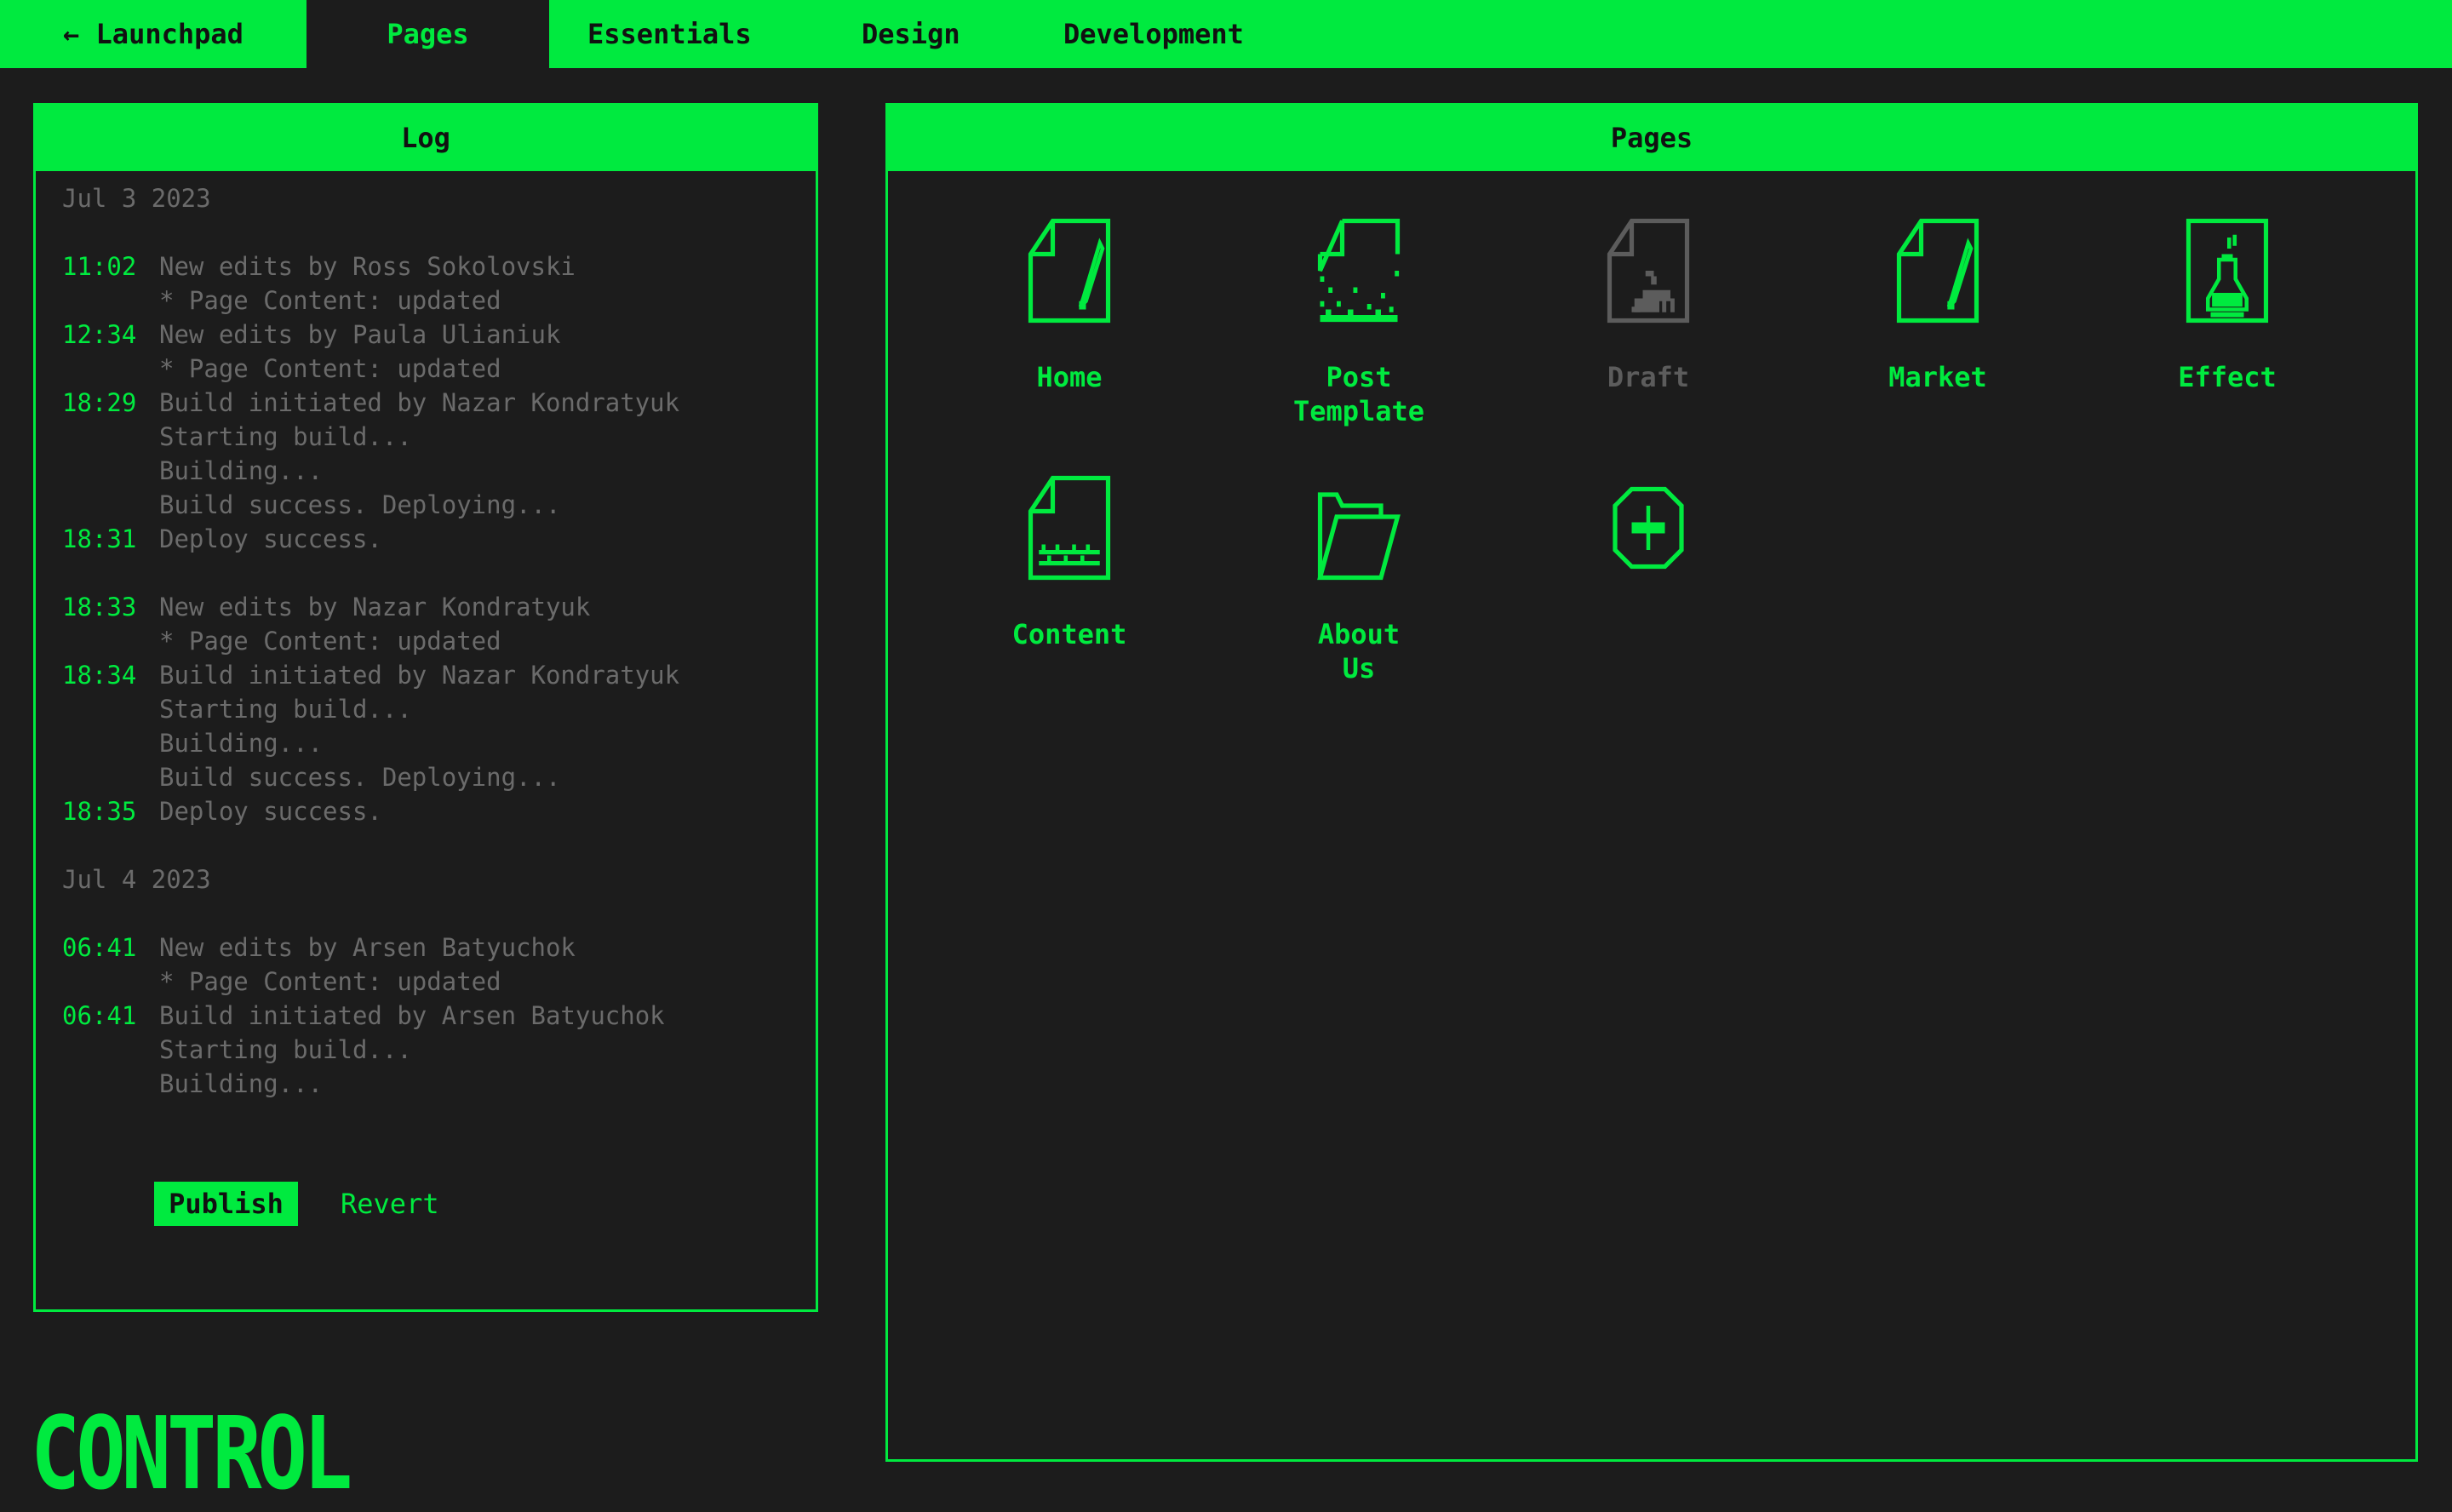 This screenshot has width=2452, height=1512. What do you see at coordinates (375, 607) in the screenshot?
I see `log-text: New edits by Nazar Kondratyuk` at bounding box center [375, 607].